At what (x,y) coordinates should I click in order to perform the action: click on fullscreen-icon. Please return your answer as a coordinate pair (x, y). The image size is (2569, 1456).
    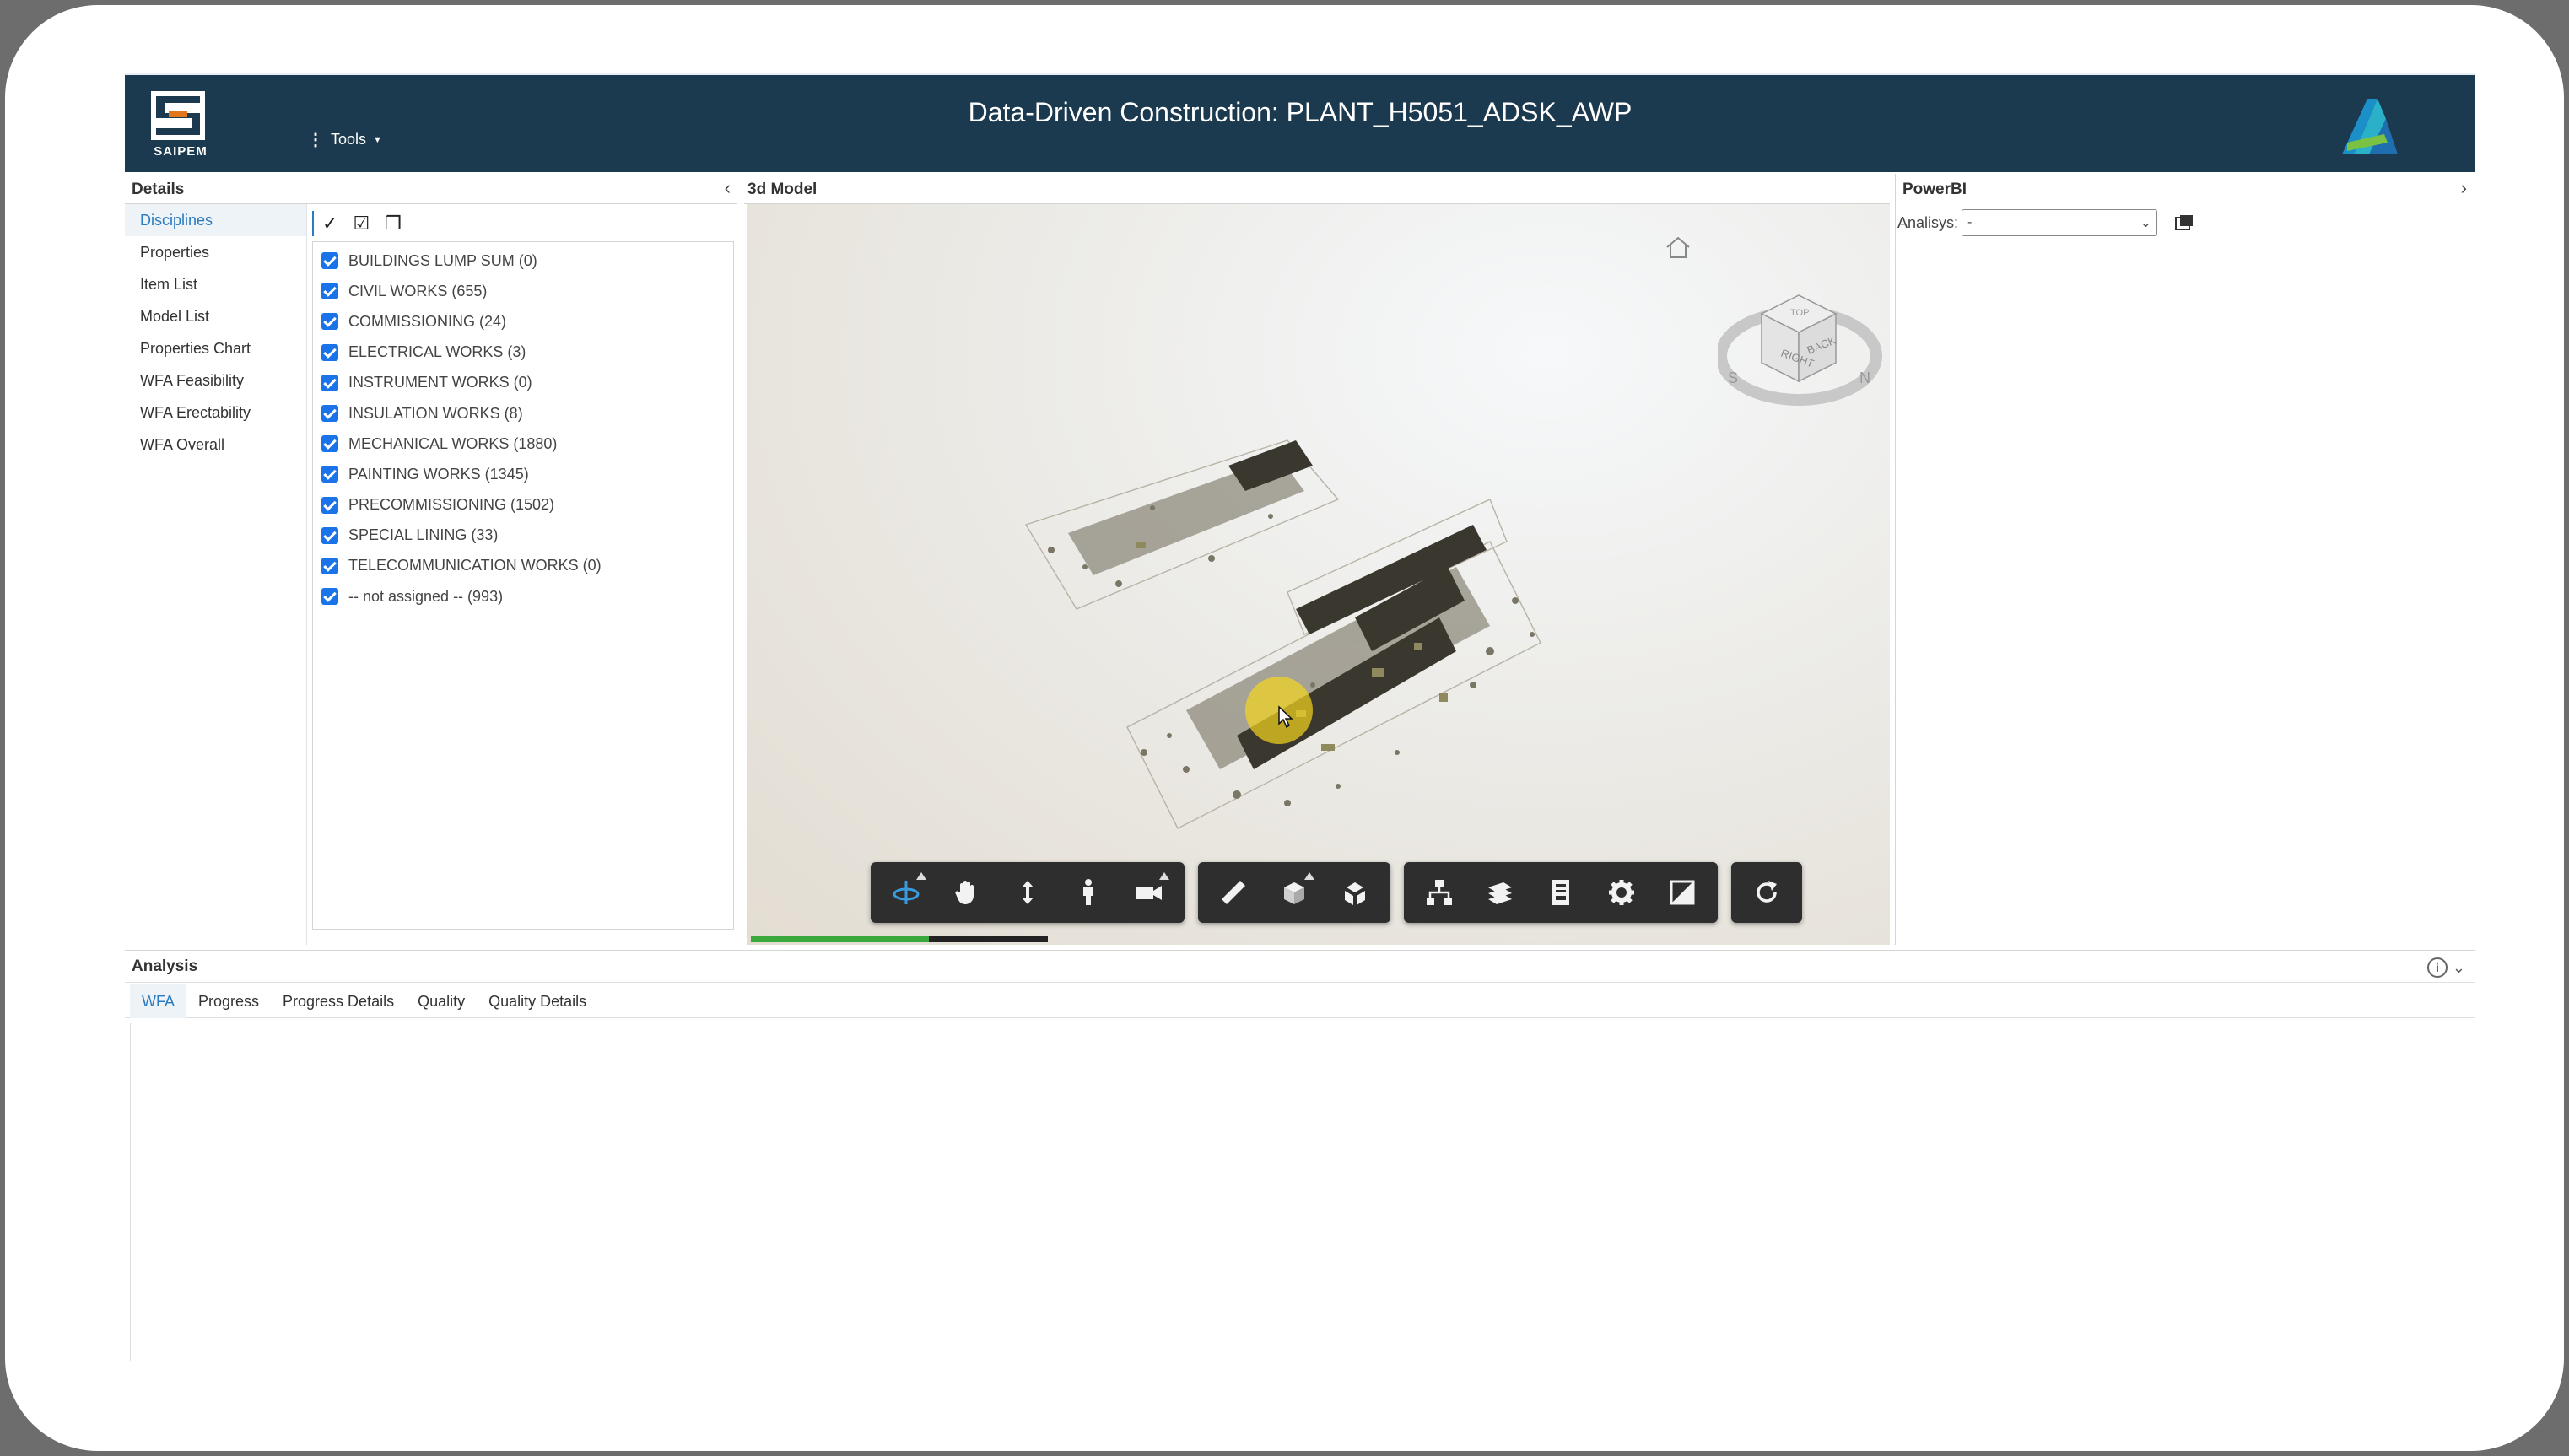
    Looking at the image, I should click on (1682, 892).